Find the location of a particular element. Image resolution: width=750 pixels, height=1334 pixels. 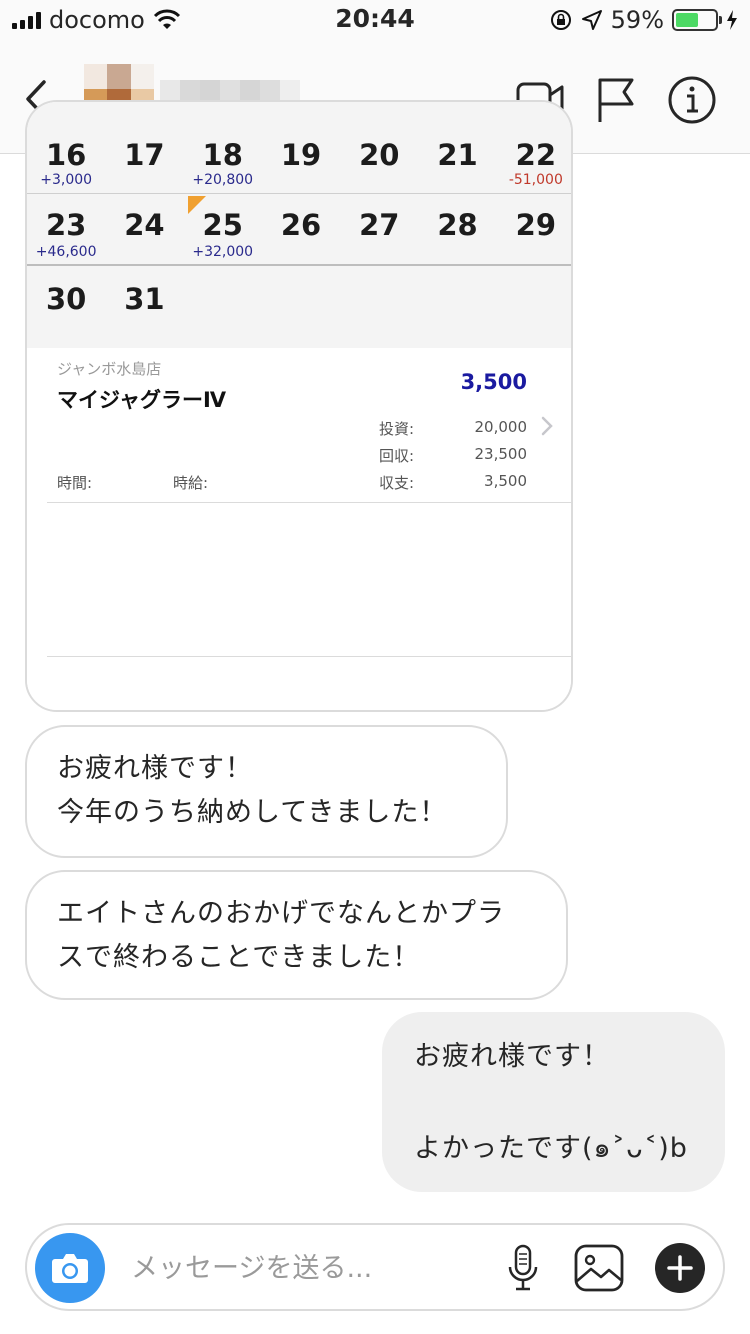

time-label: 時間: is located at coordinates (75, 483).